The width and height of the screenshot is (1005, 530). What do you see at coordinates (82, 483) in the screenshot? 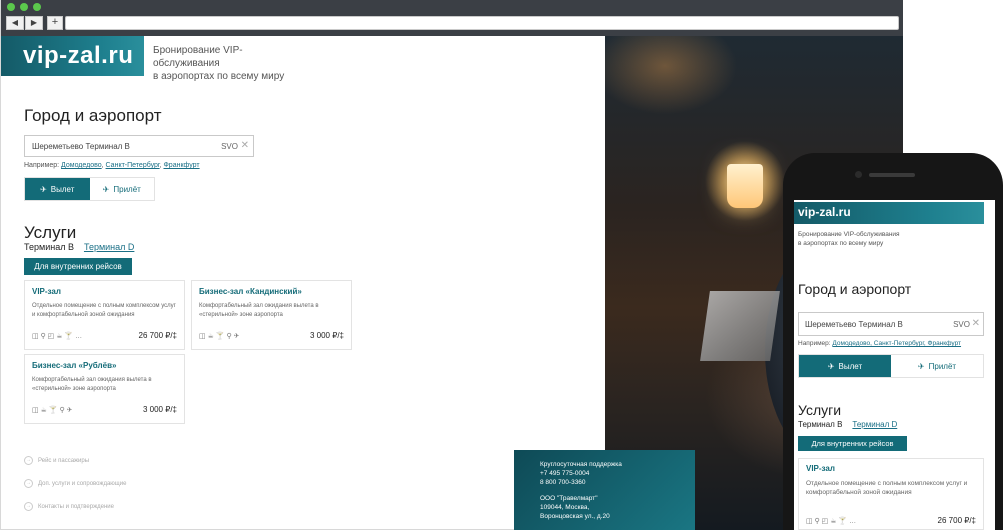
I see `step-label: Доп. услуги и сопровождающие` at bounding box center [82, 483].